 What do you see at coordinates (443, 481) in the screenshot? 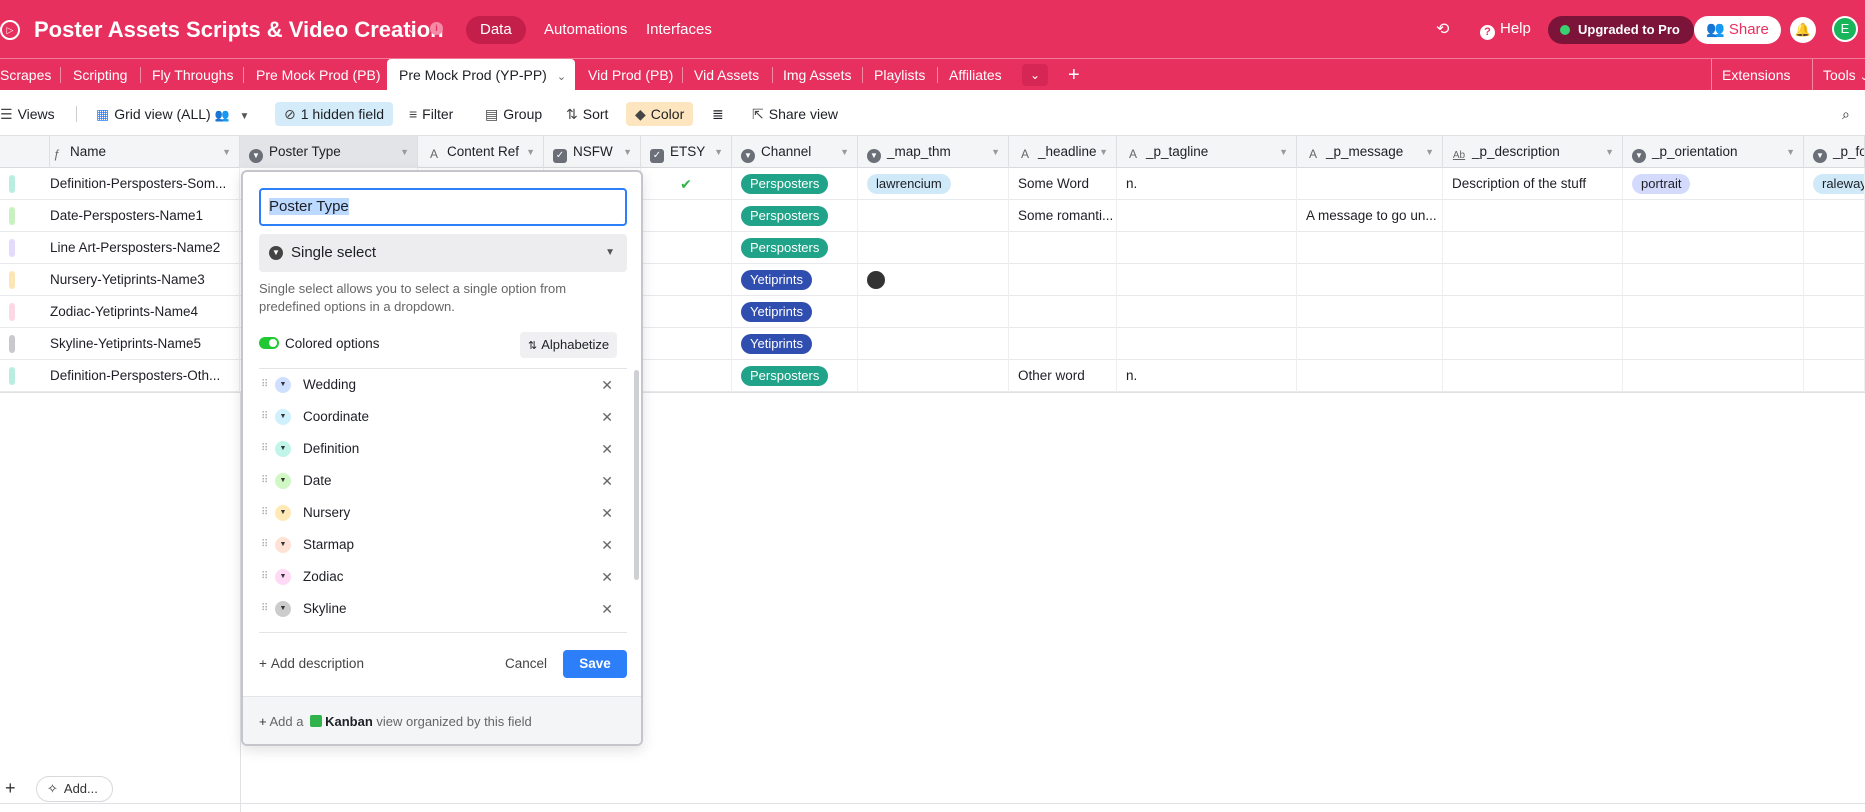
I see `select-option: ⠿ ▼ Date ✕` at bounding box center [443, 481].